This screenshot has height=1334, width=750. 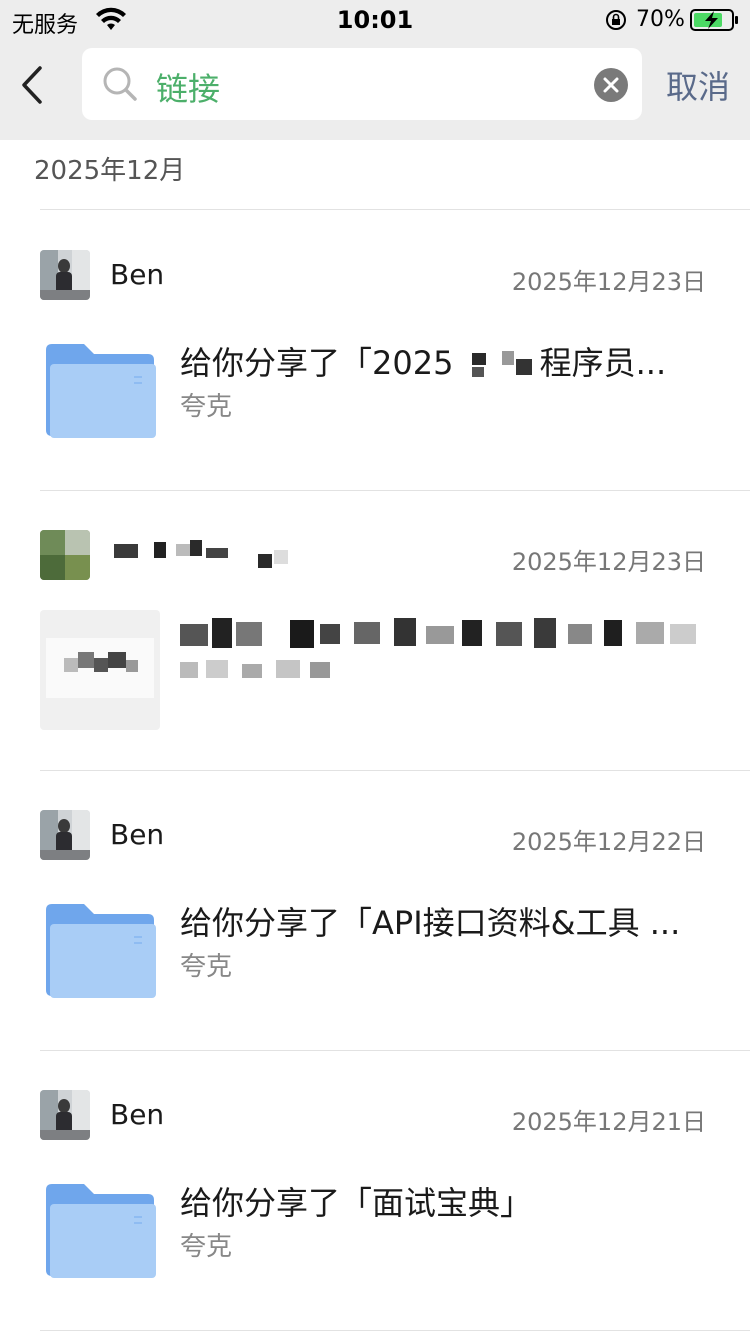 I want to click on clear-search-icon, so click(x=611, y=85).